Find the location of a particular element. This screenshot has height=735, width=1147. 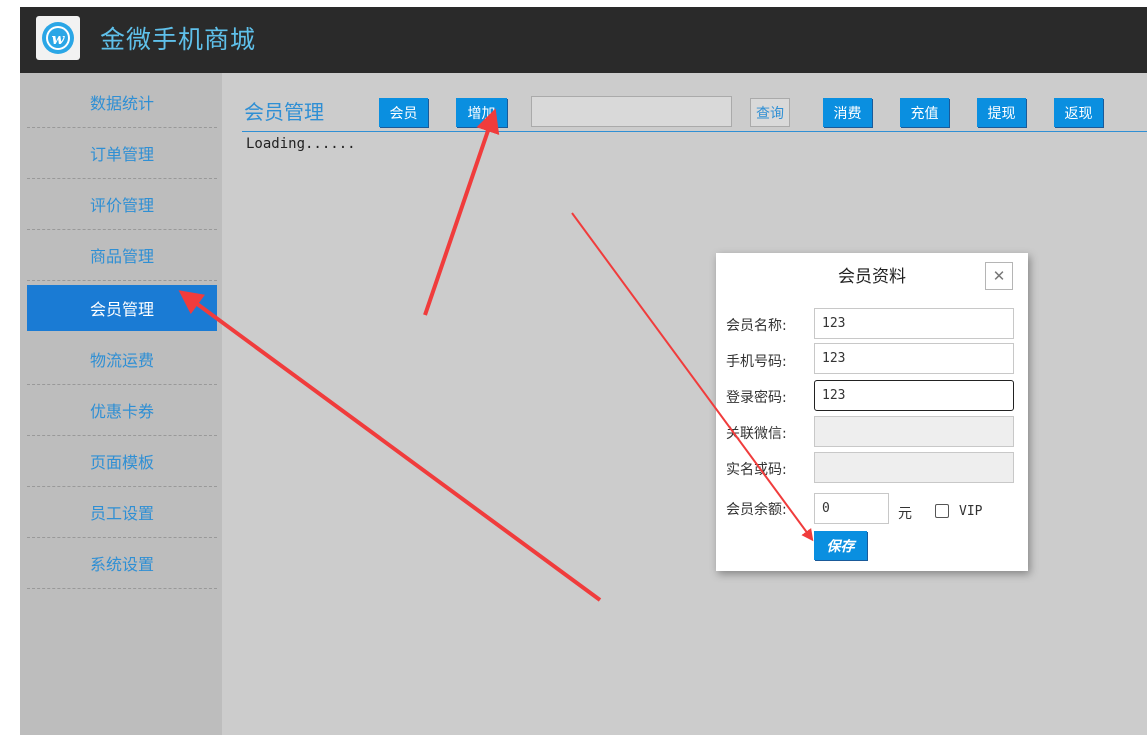

sidebar-item-logistics: 物流运费 is located at coordinates (122, 359).